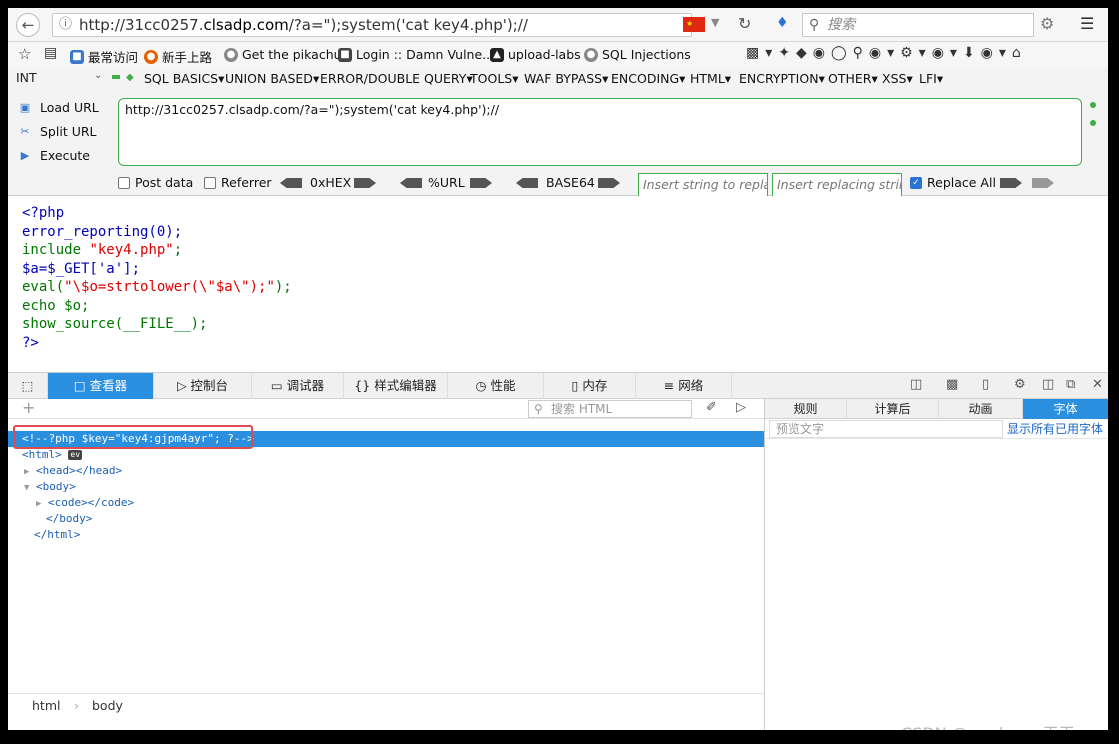 The width and height of the screenshot is (1119, 744). I want to click on search-input: ⚲ 搜索, so click(918, 25).